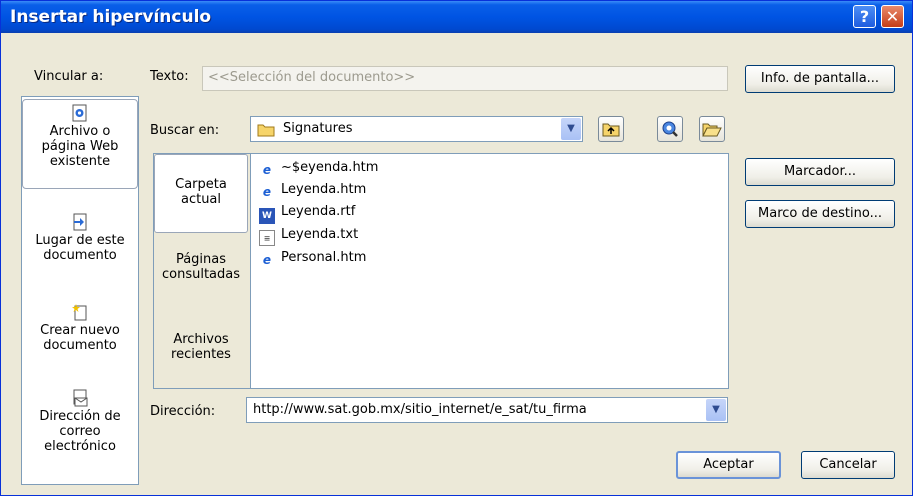 The height and width of the screenshot is (496, 913). I want to click on cancel-button: Cancelar, so click(848, 465).